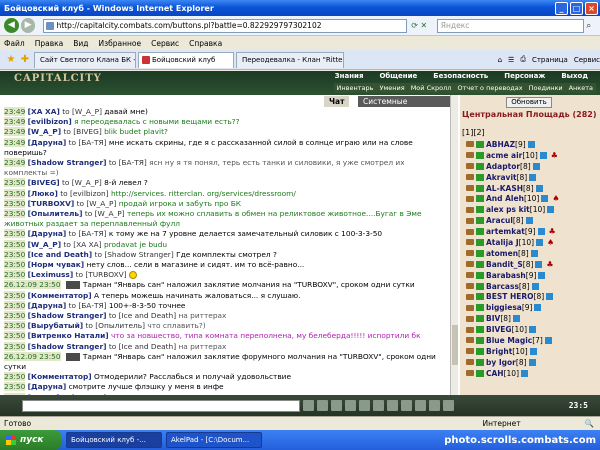  I want to click on add-favorite-icon: ✚, so click(25, 60).